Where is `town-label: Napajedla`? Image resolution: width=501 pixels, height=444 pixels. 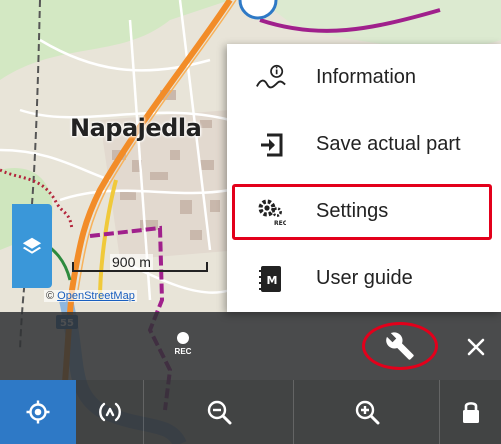 town-label: Napajedla is located at coordinates (136, 128).